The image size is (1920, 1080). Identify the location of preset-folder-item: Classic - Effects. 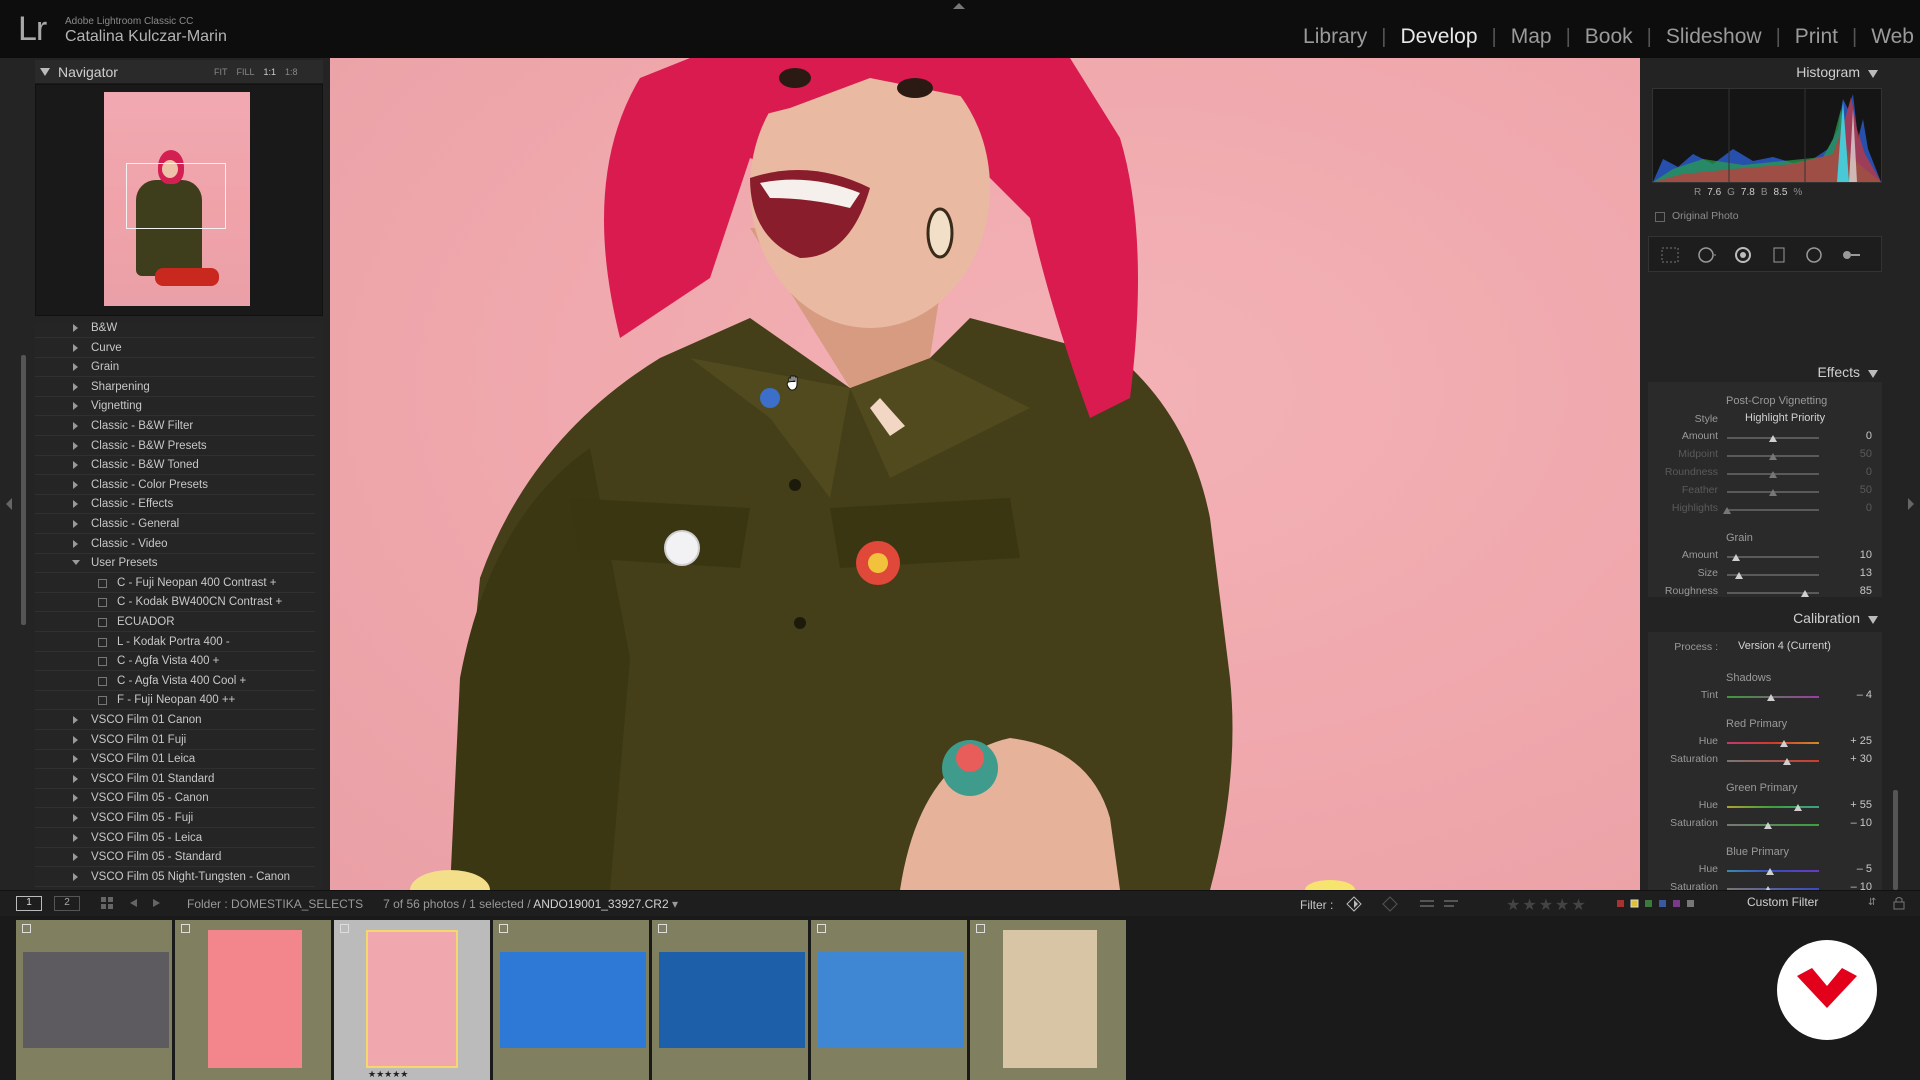
(175, 505).